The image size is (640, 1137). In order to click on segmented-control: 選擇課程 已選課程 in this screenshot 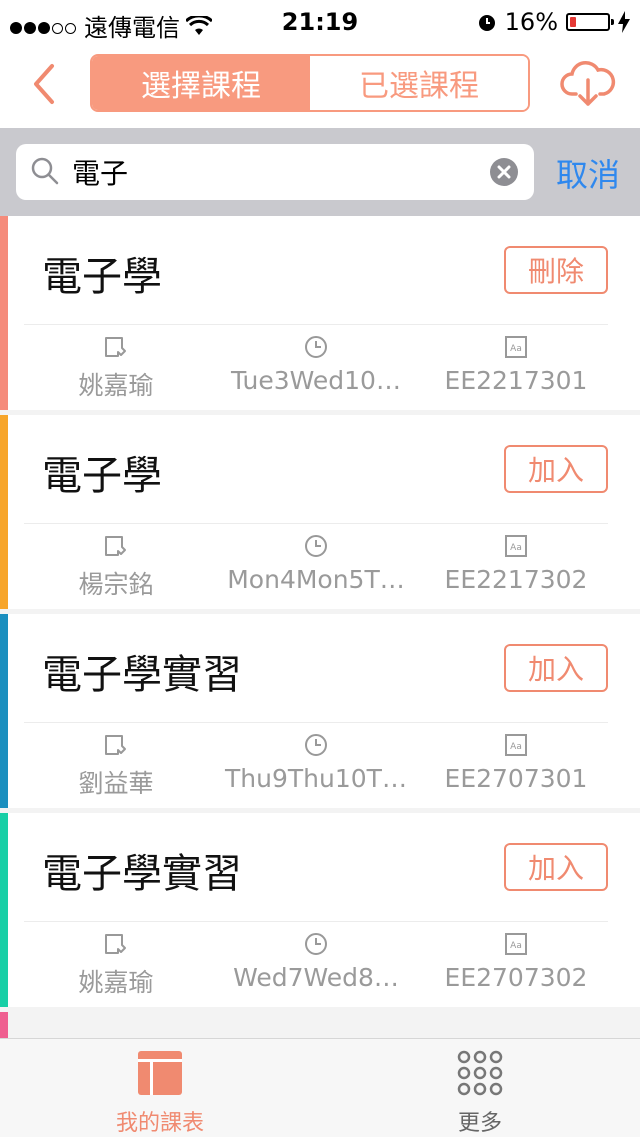, I will do `click(310, 83)`.